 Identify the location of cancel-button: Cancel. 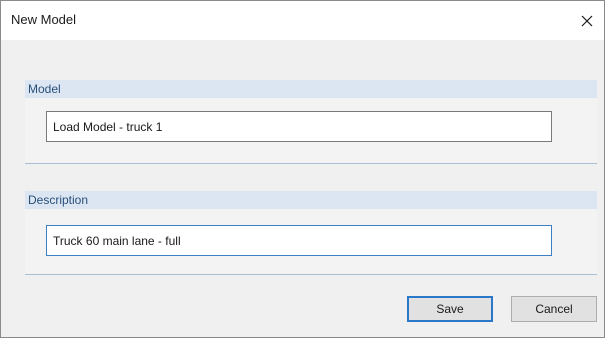
(554, 309).